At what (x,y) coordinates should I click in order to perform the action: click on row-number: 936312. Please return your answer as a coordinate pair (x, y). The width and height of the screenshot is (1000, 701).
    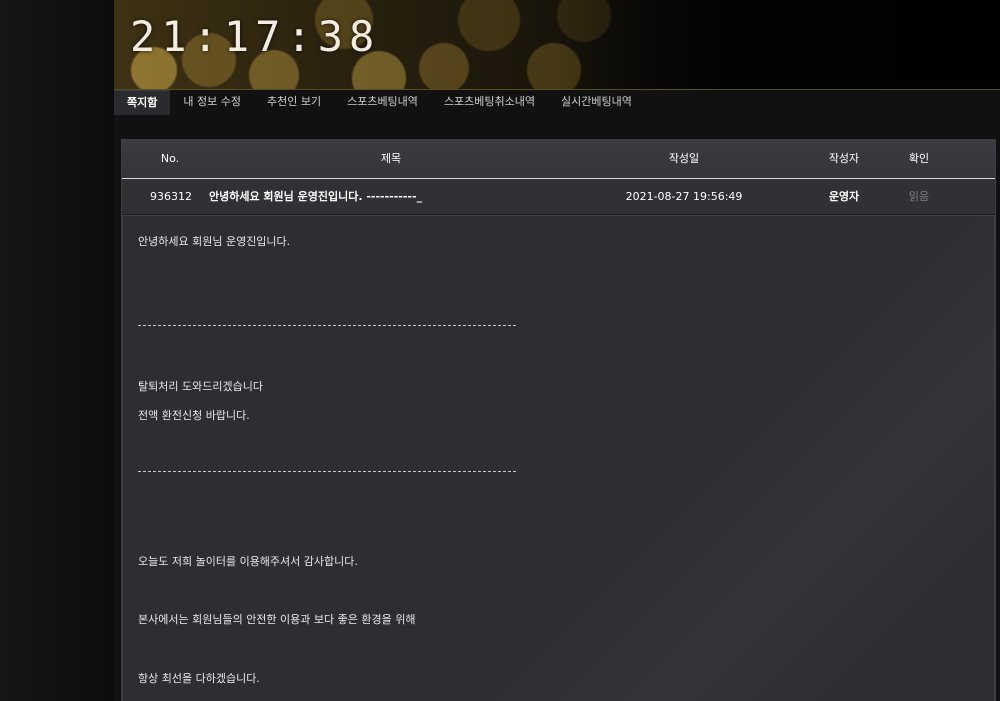
    Looking at the image, I should click on (171, 196).